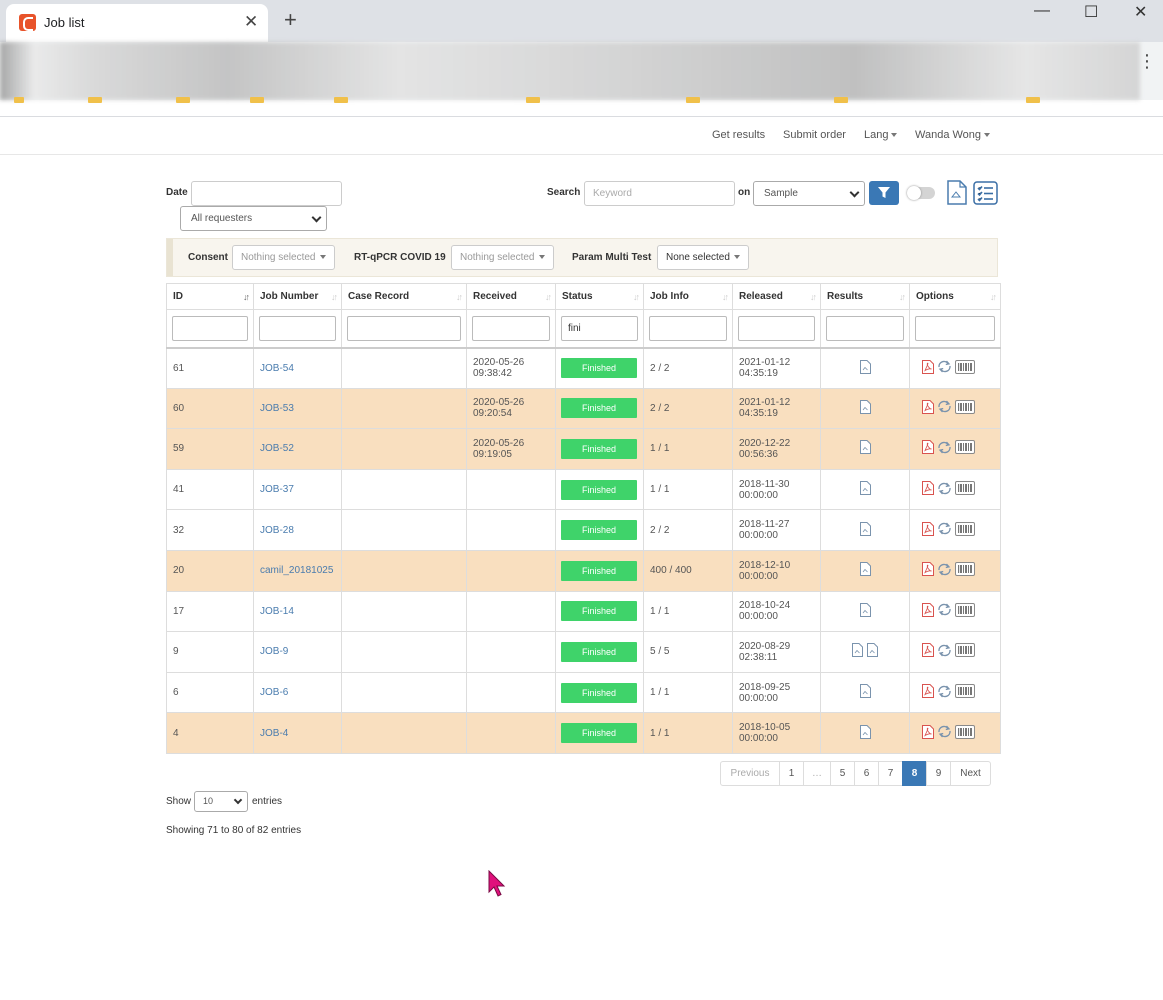  I want to click on column-list-icon, so click(985, 195).